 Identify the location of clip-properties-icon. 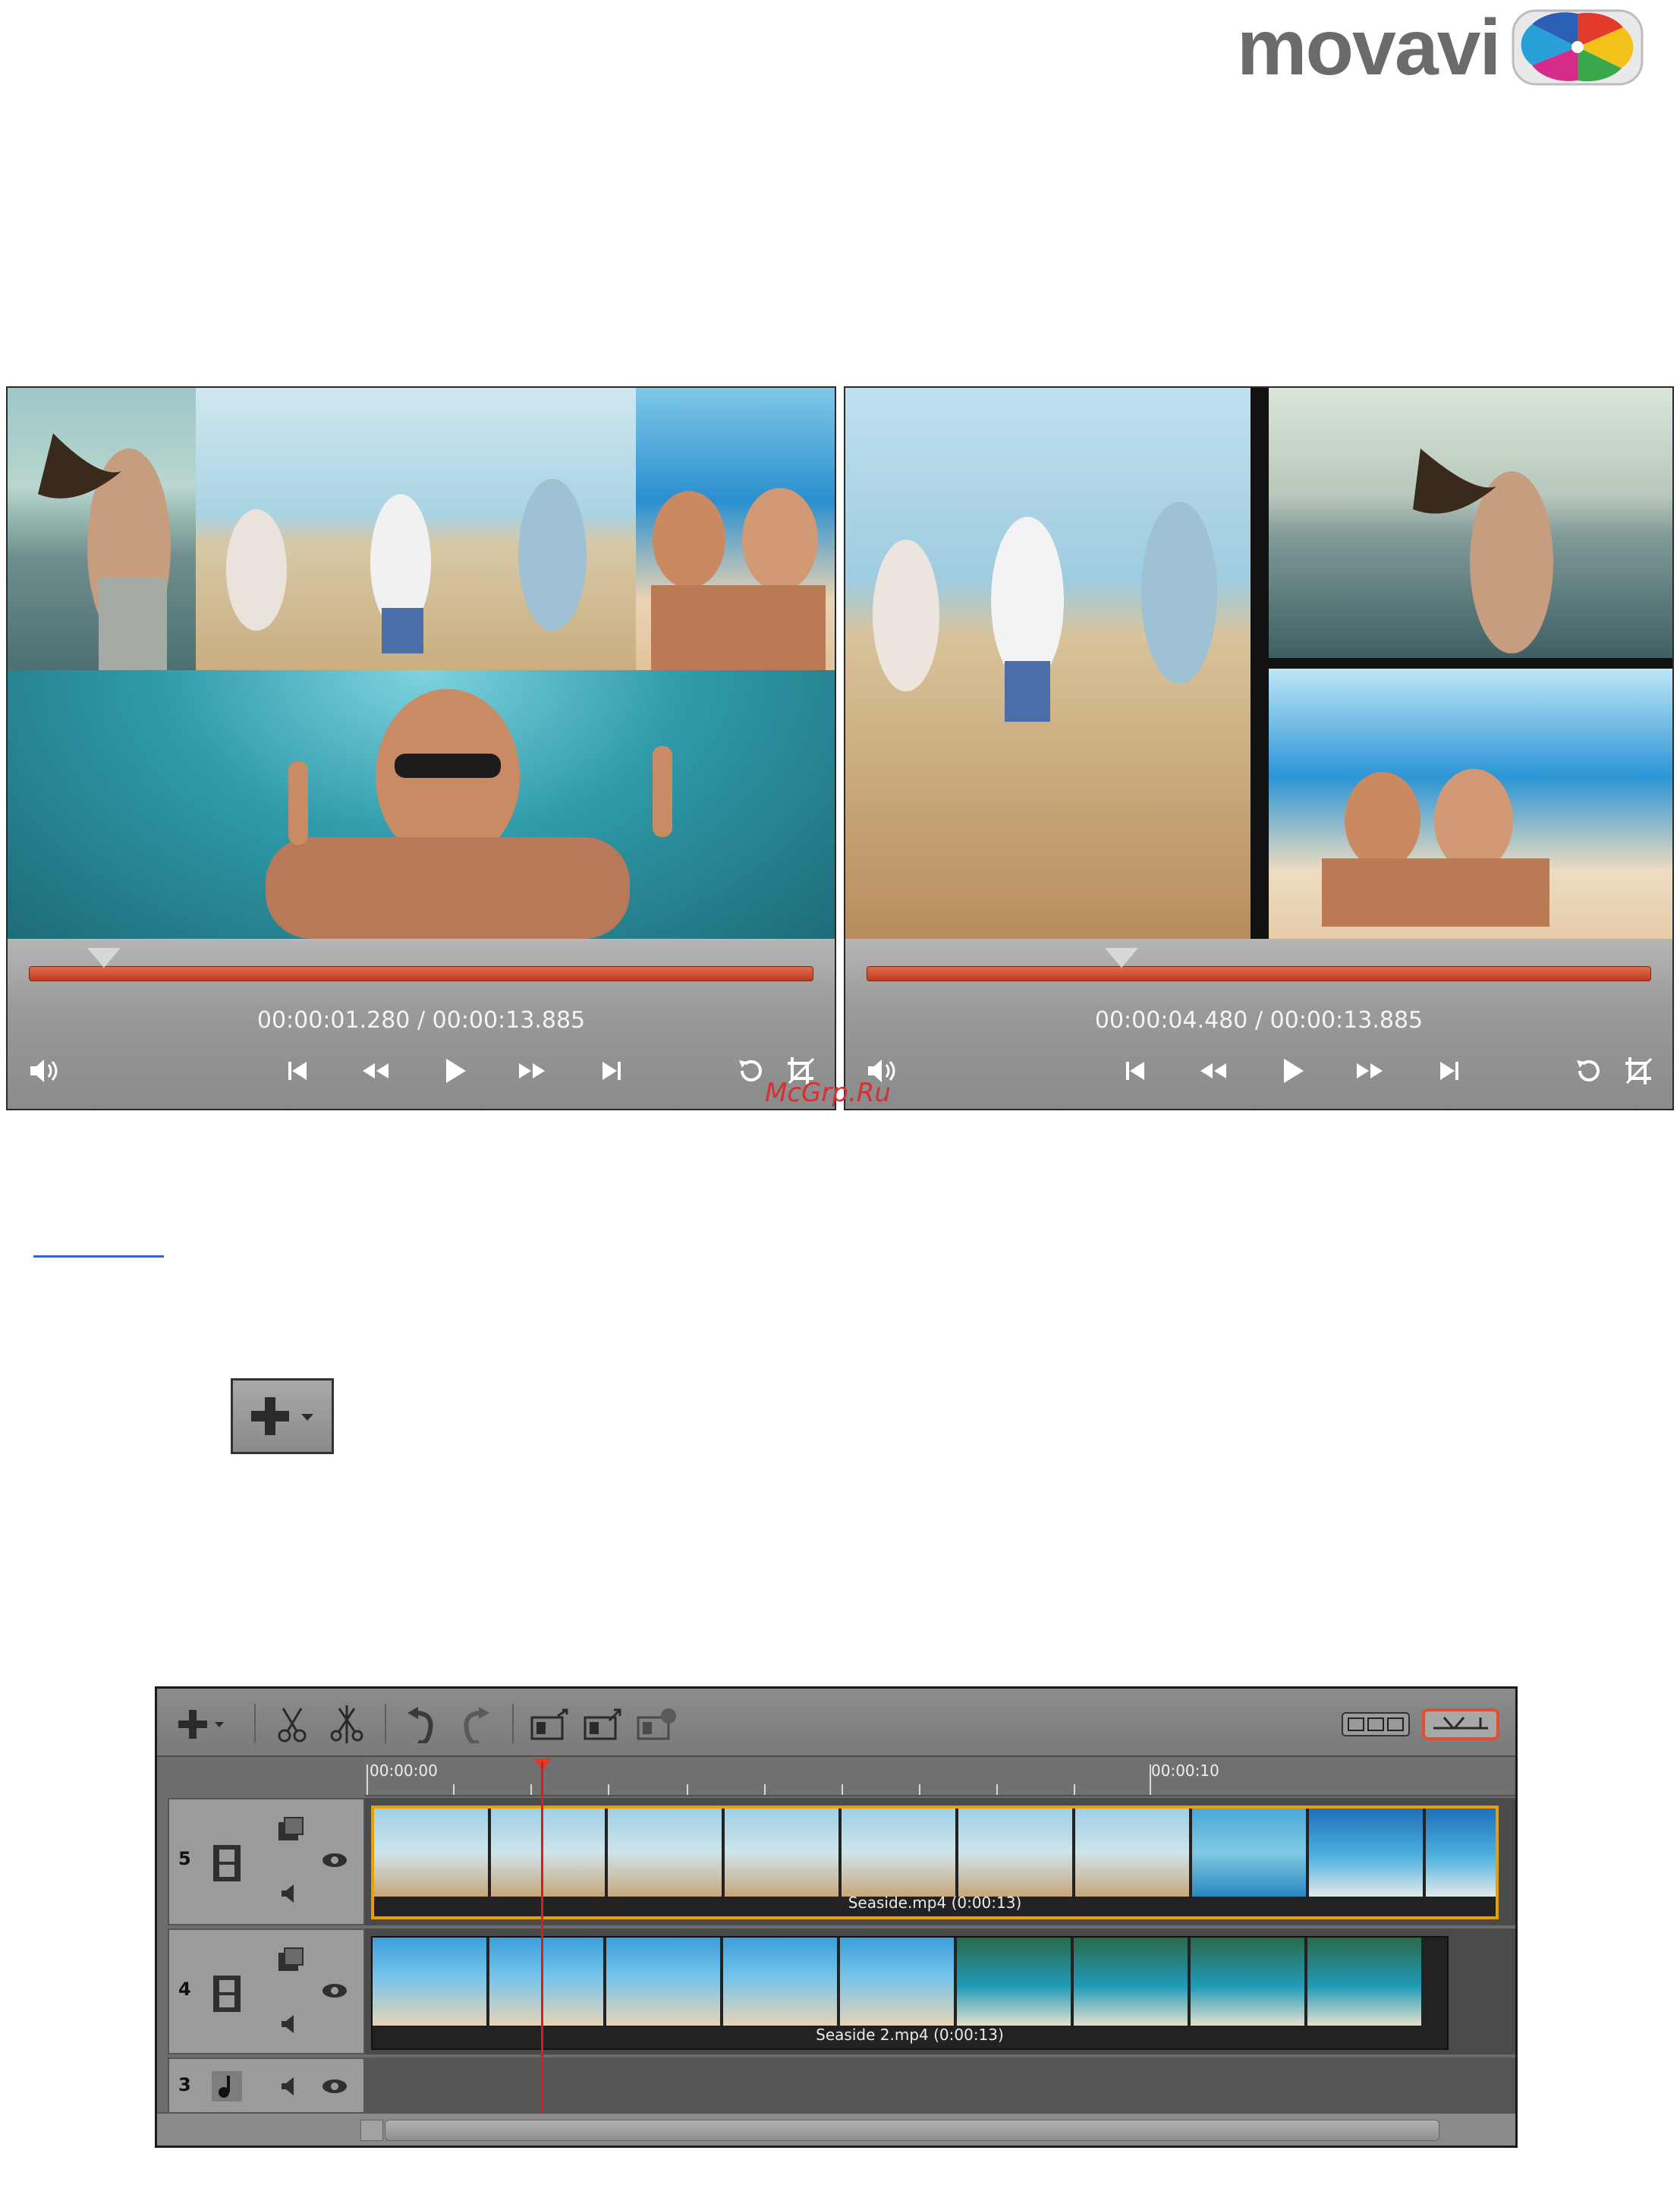
(550, 1724).